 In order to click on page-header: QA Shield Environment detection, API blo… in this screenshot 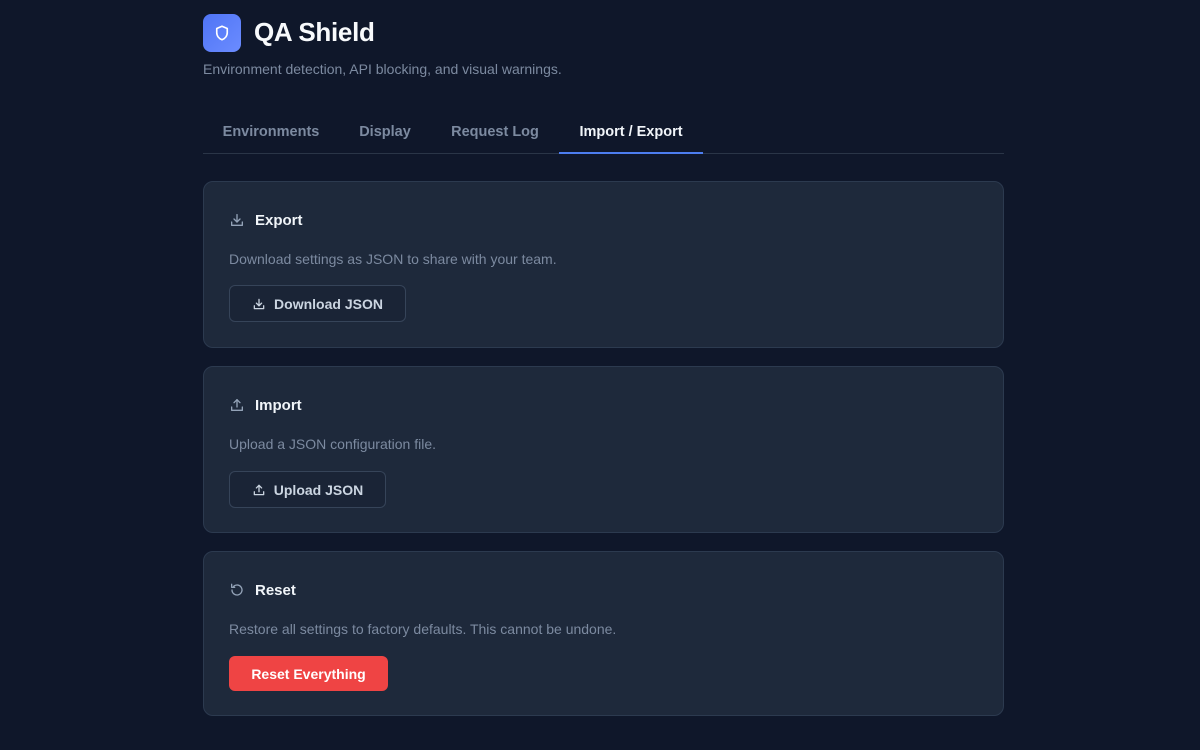, I will do `click(603, 77)`.